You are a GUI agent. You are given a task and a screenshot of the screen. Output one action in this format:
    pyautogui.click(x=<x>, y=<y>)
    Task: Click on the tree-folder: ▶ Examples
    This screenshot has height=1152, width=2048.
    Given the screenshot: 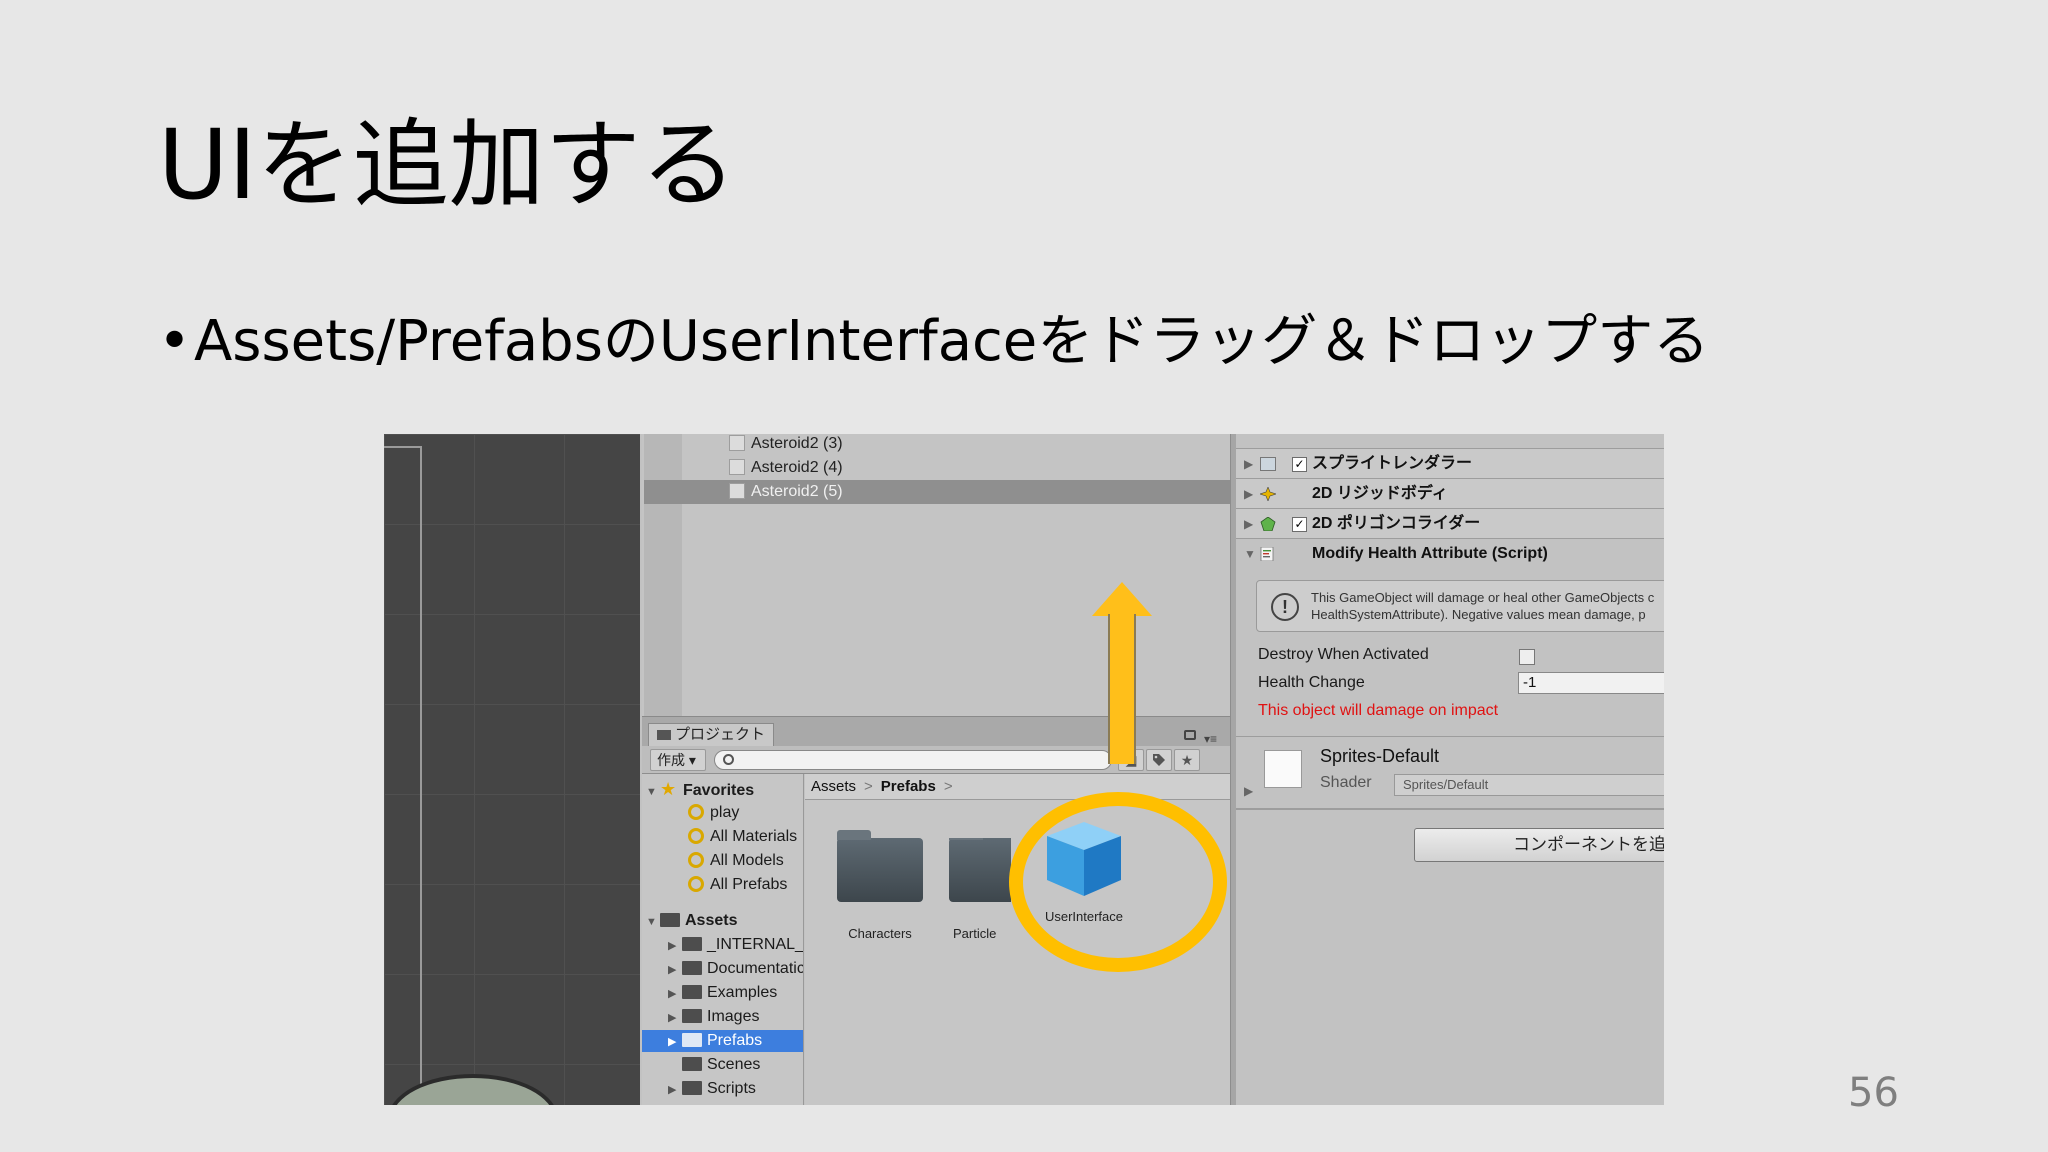 What is the action you would take?
    pyautogui.click(x=735, y=993)
    